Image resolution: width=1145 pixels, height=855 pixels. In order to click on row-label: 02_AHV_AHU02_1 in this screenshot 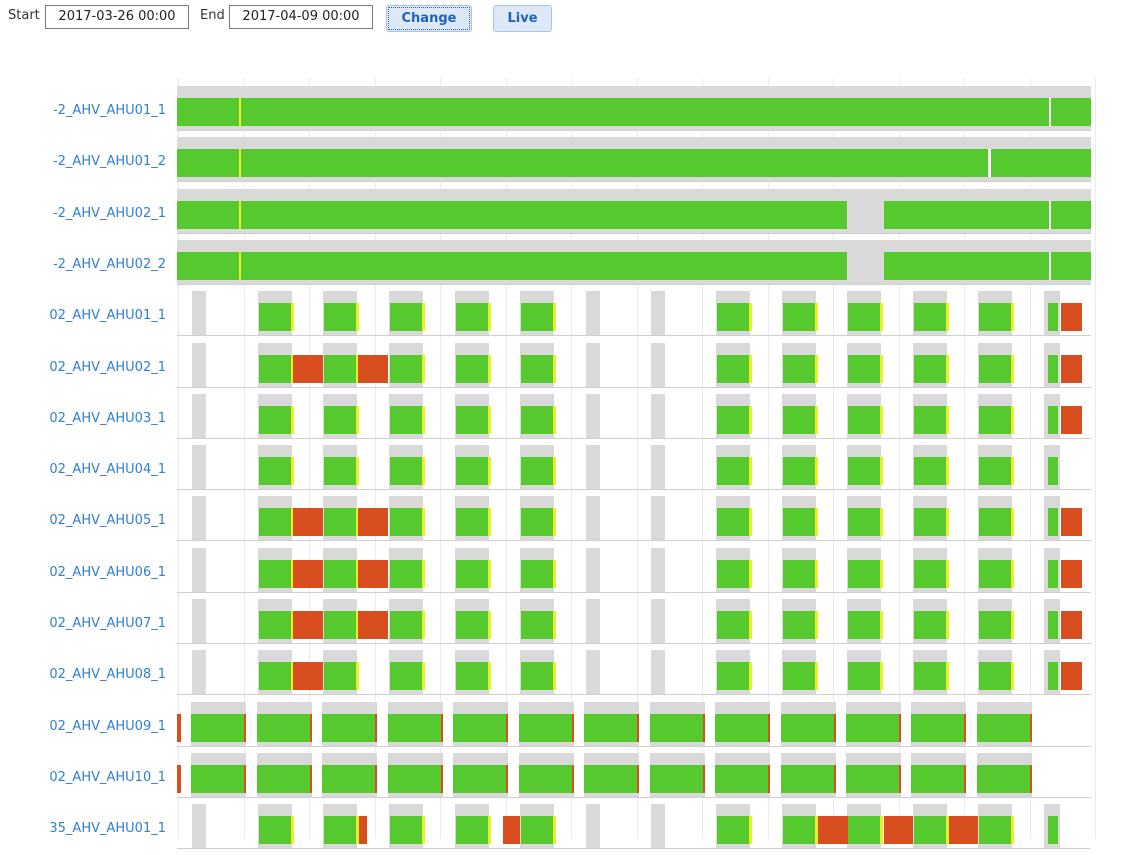, I will do `click(107, 367)`.